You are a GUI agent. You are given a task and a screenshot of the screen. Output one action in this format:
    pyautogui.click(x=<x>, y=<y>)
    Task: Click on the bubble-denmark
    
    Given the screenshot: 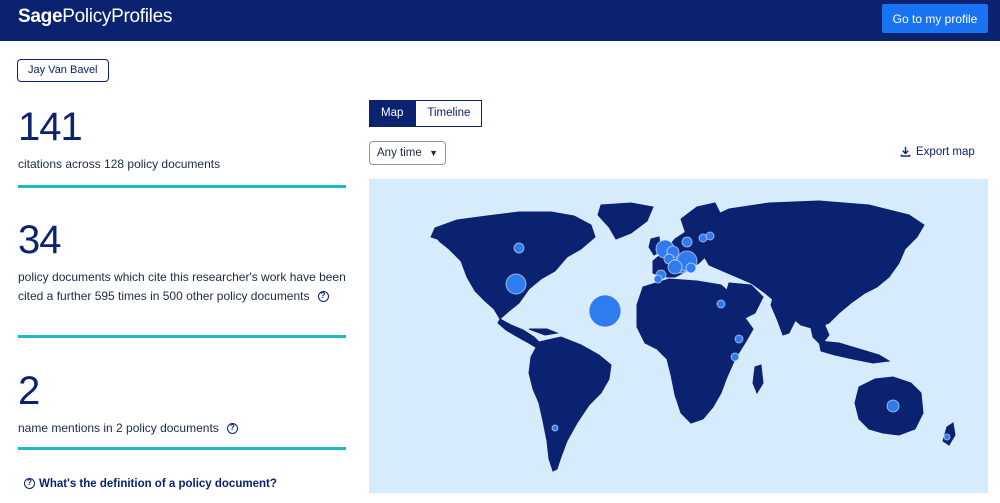 What is the action you would take?
    pyautogui.click(x=687, y=242)
    